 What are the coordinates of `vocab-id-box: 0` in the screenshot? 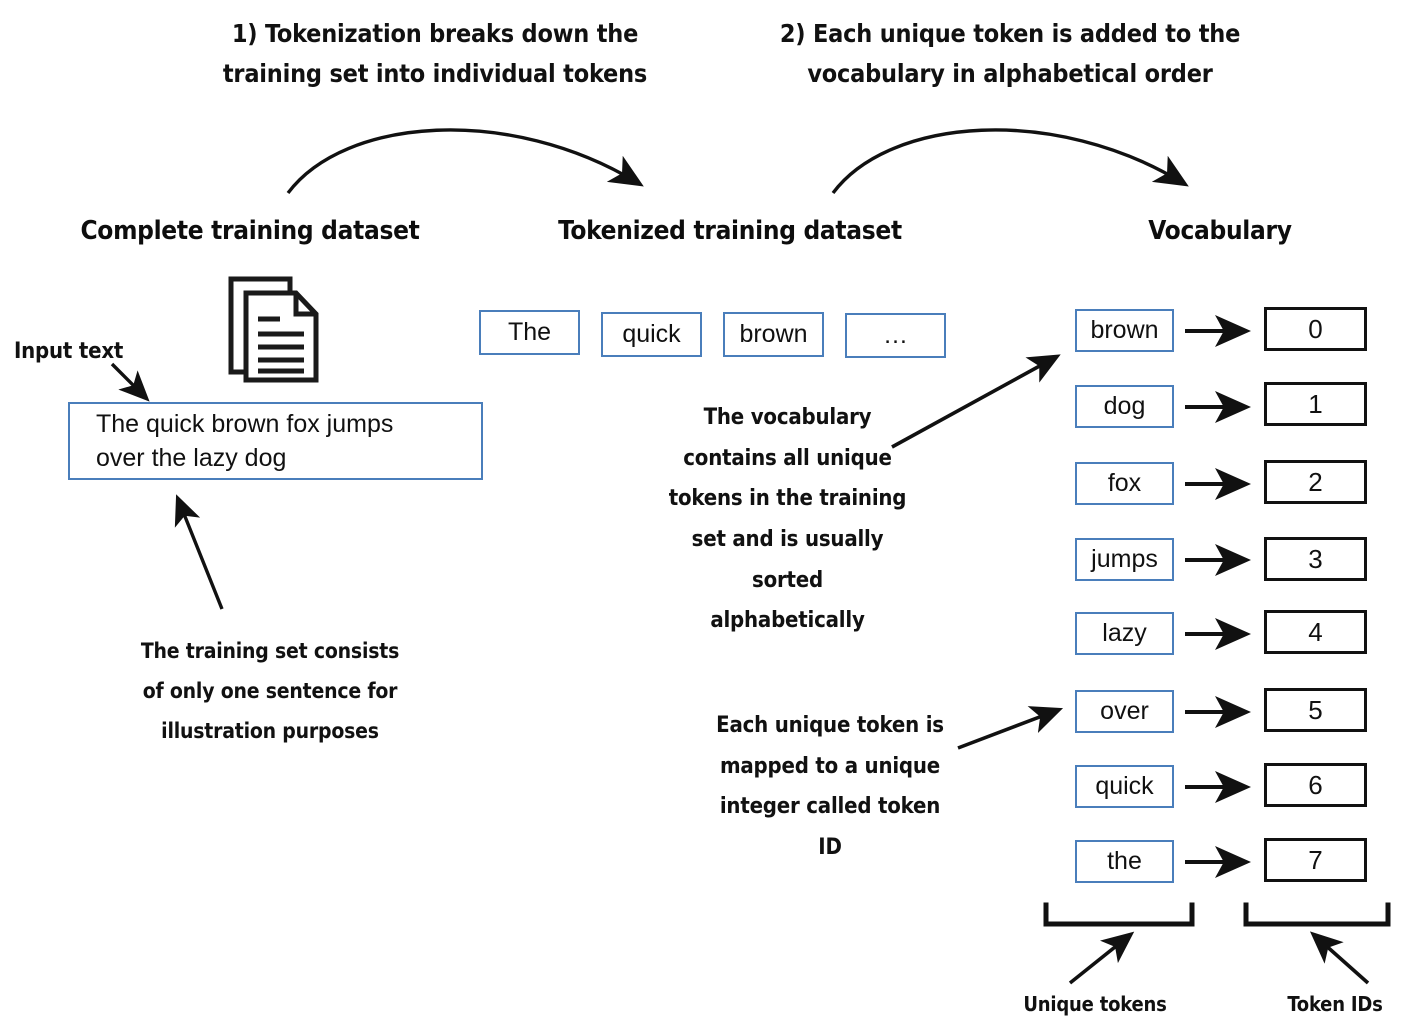 It's located at (1315, 329).